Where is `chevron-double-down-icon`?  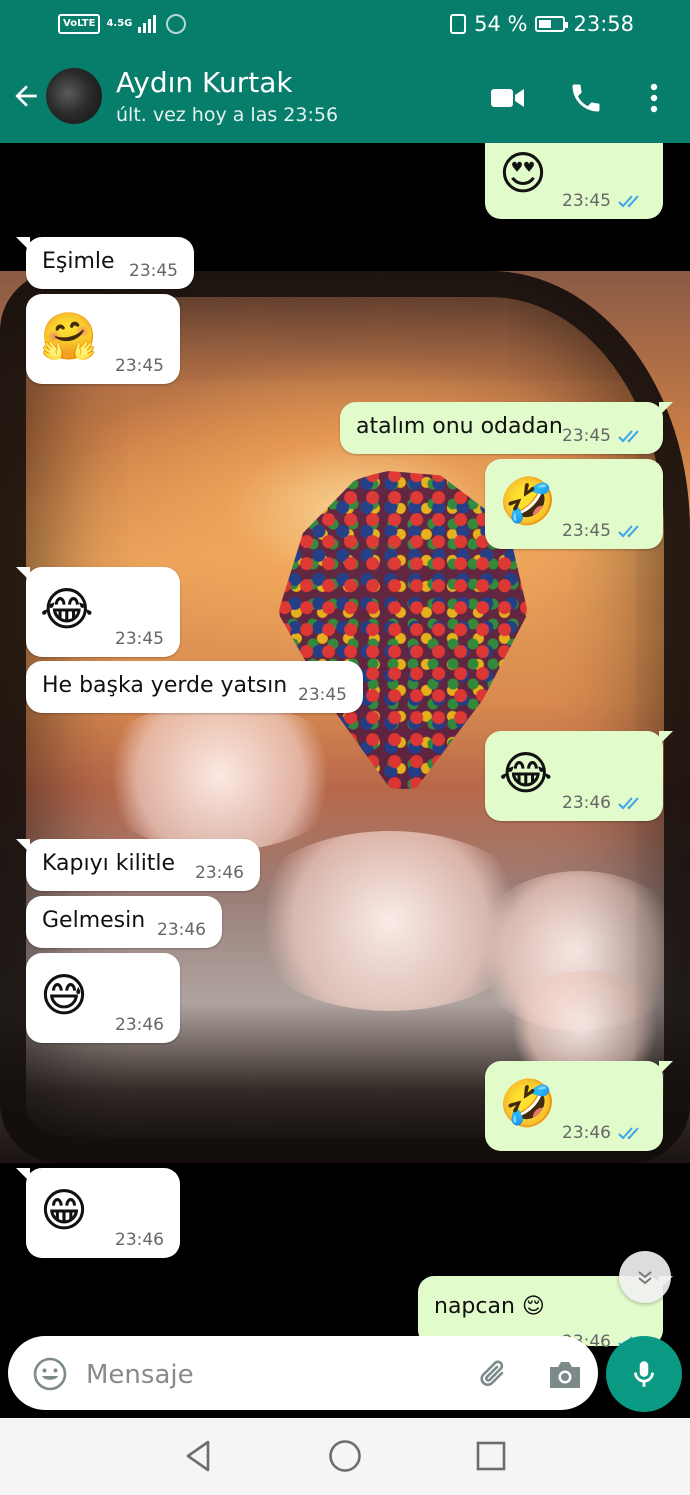 chevron-double-down-icon is located at coordinates (645, 1278).